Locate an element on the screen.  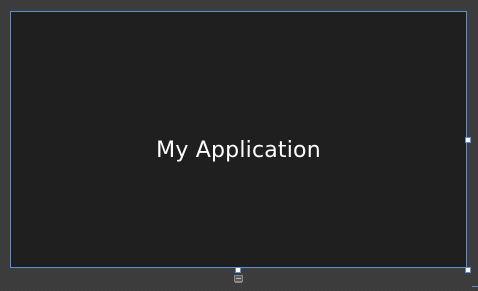
resize-handle-bottom-right is located at coordinates (468, 270).